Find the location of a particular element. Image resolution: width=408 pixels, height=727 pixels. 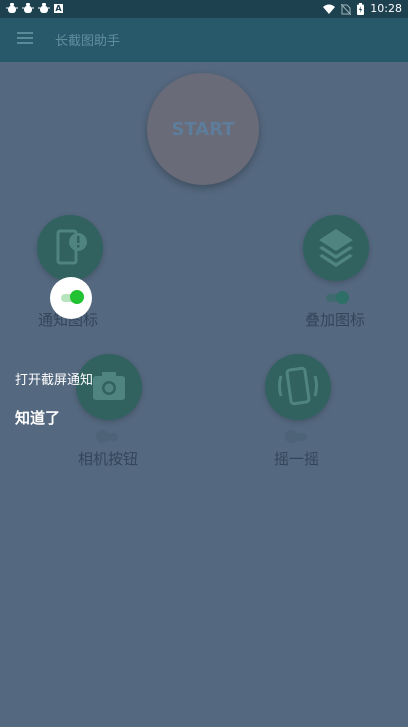

battery-icon is located at coordinates (361, 9).